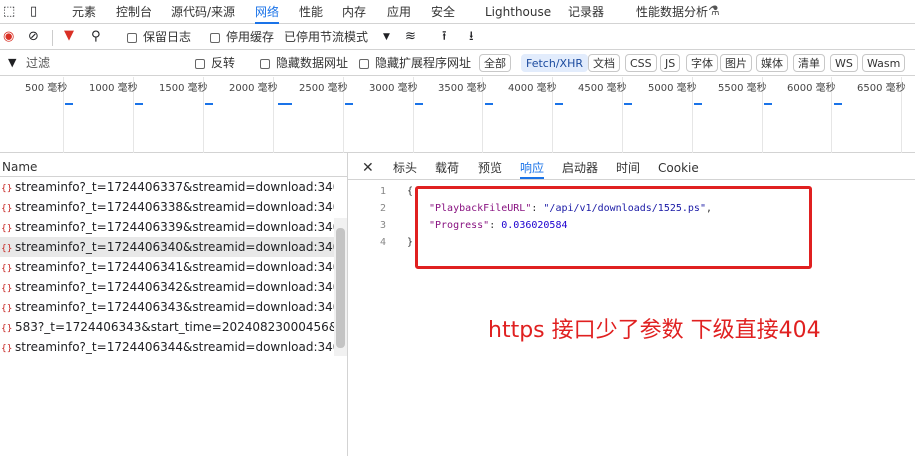 The height and width of the screenshot is (456, 915). What do you see at coordinates (809, 63) in the screenshot?
I see `type-filter-manifest: 清单` at bounding box center [809, 63].